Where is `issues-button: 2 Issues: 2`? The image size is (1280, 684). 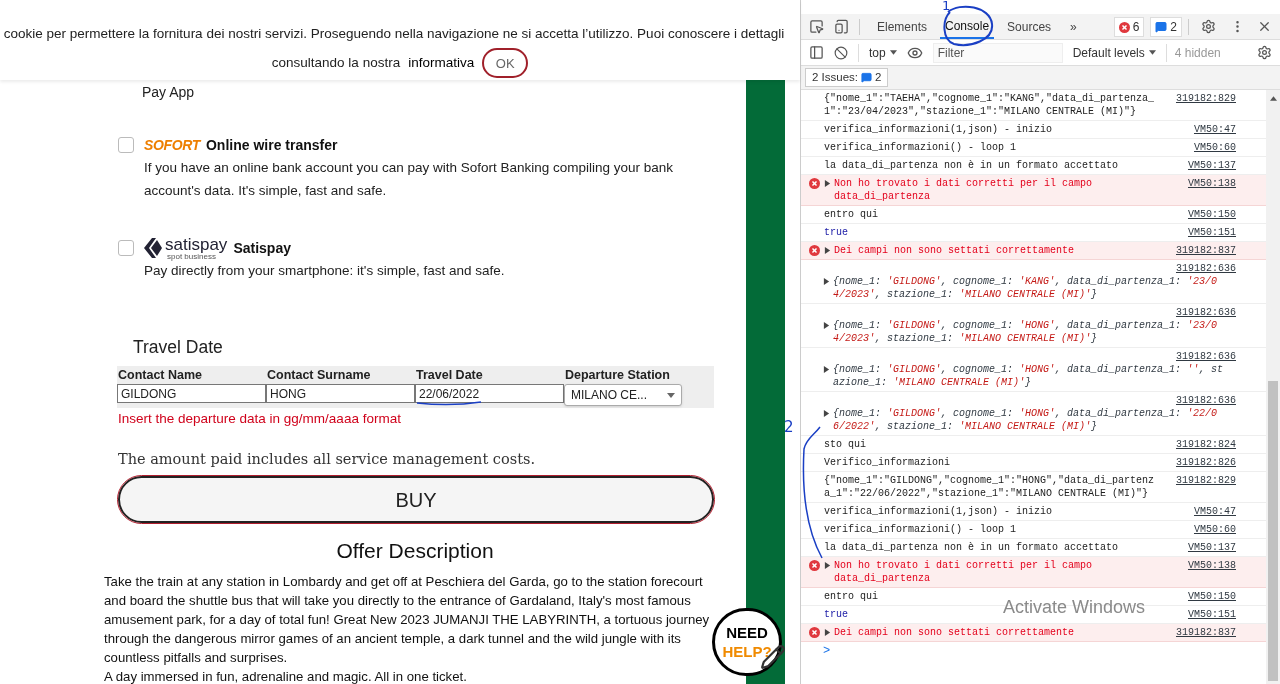 issues-button: 2 Issues: 2 is located at coordinates (847, 77).